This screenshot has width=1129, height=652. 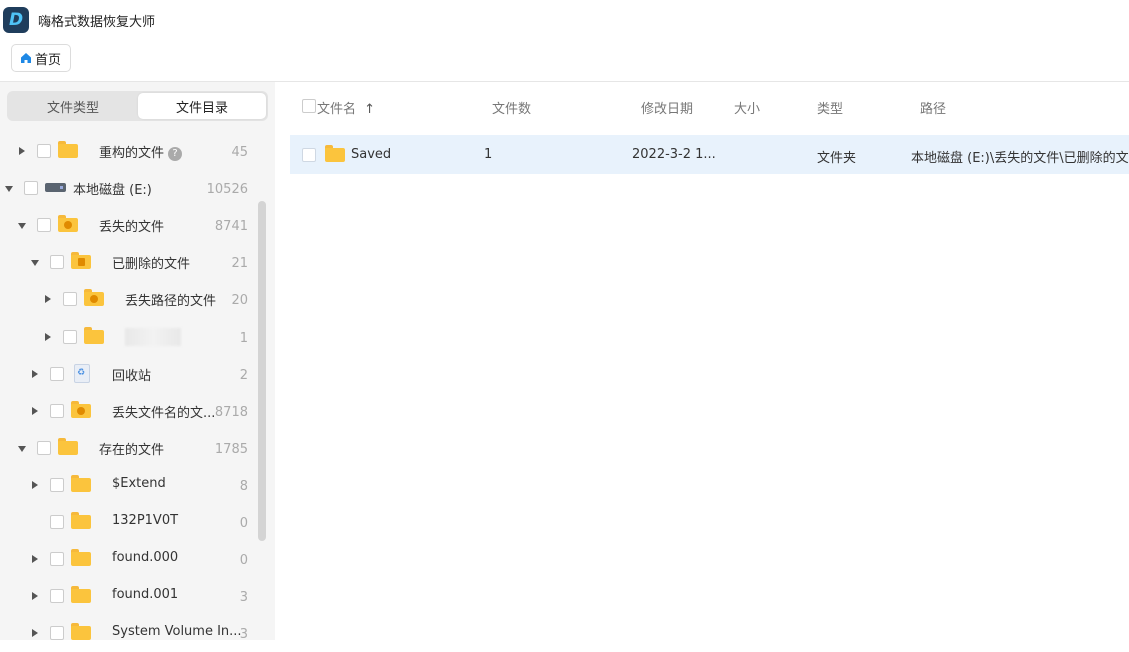 I want to click on tree-item: 本地磁盘 (E:) 10526, so click(x=129, y=188).